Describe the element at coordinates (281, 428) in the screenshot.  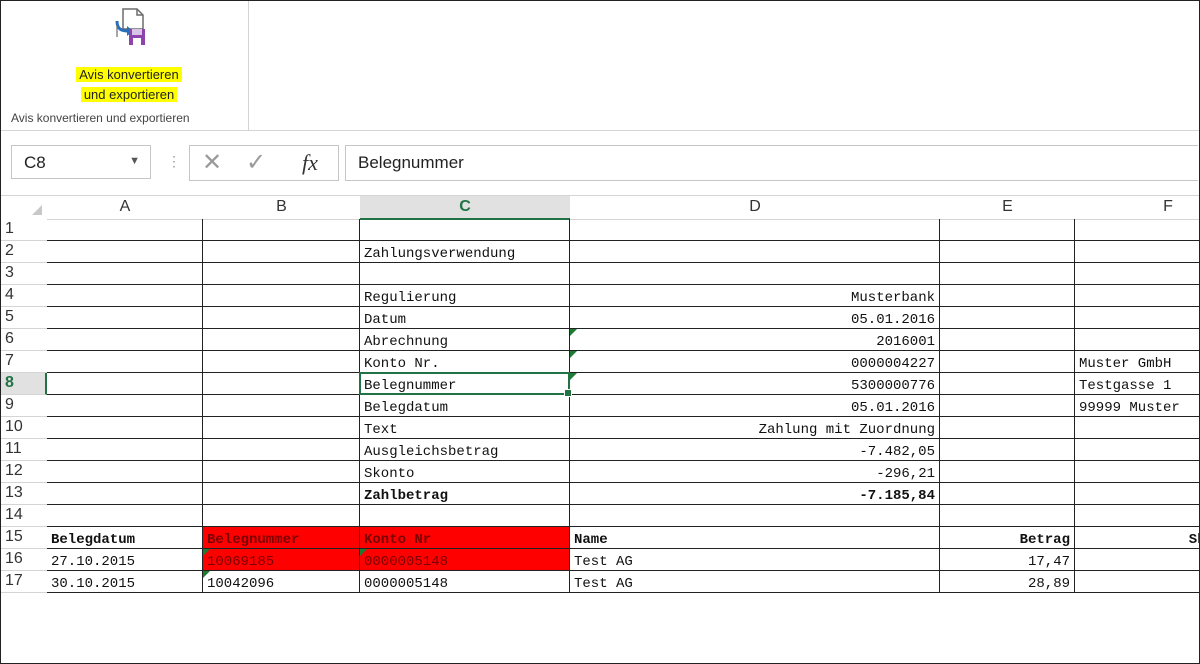
I see `cell-b10` at that location.